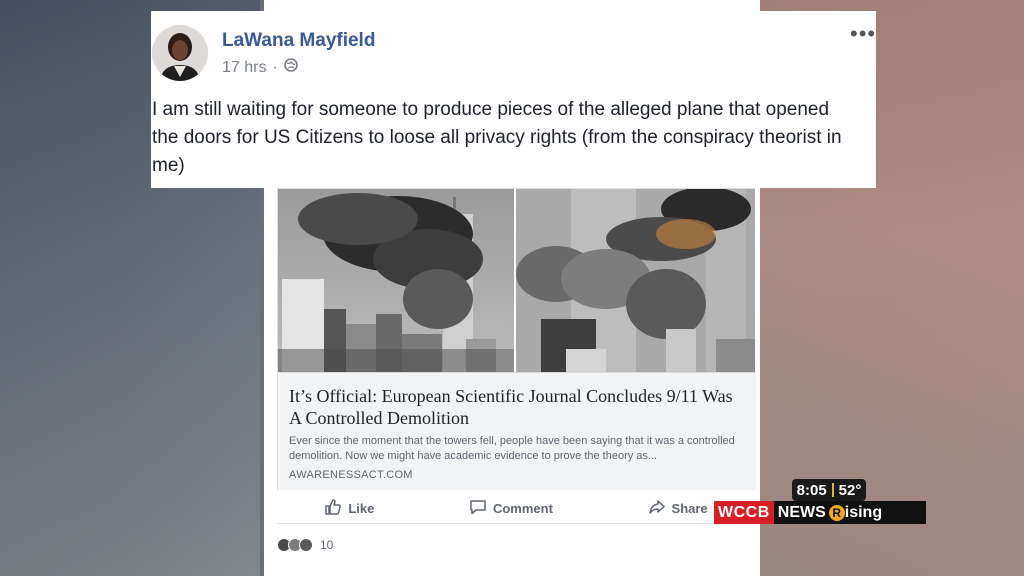 The height and width of the screenshot is (576, 1024). What do you see at coordinates (836, 512) in the screenshot?
I see `rising-r-icon: R` at bounding box center [836, 512].